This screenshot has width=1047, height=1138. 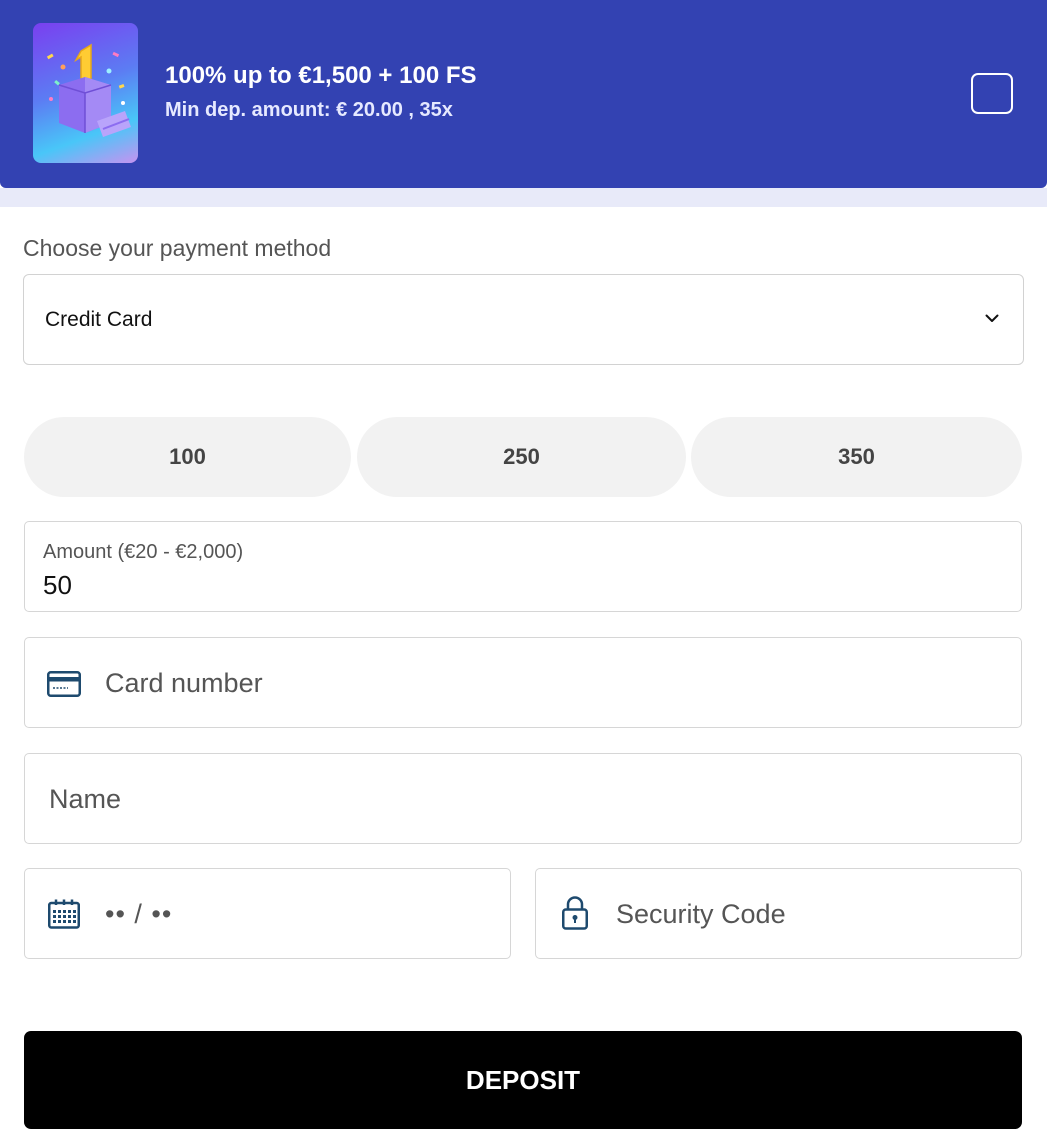 I want to click on name-input, so click(x=524, y=799).